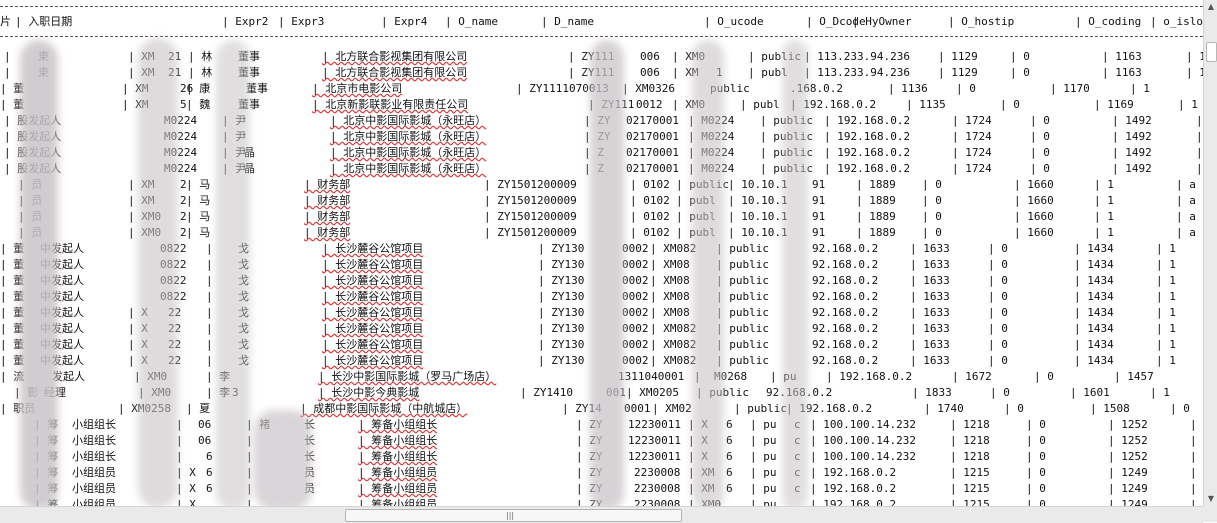 This screenshot has height=523, width=1217. What do you see at coordinates (398, 488) in the screenshot?
I see `table-cell: | 筹备小组组员` at bounding box center [398, 488].